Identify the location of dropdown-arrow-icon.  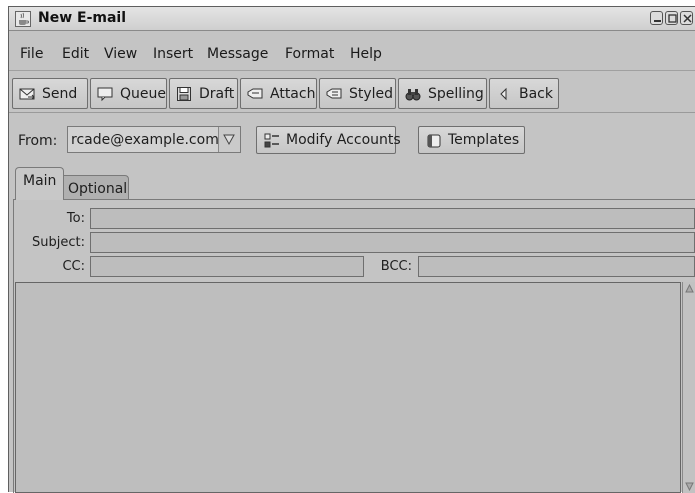
(229, 140).